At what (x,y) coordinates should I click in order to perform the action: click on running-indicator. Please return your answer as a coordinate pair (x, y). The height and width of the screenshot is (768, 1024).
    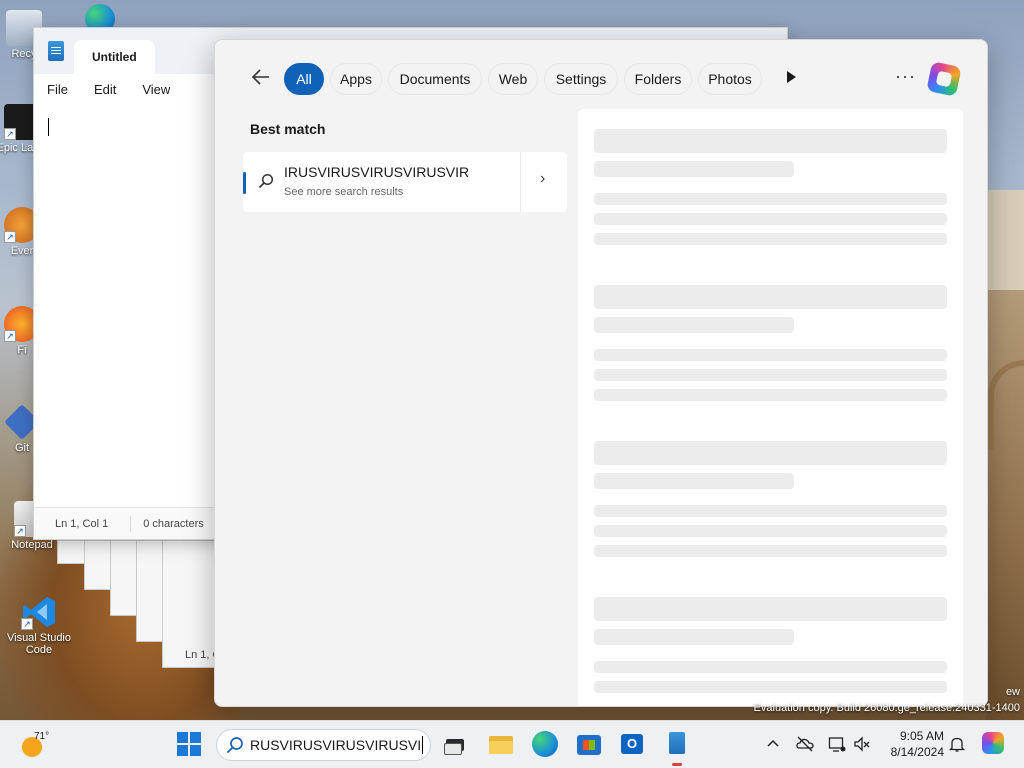
    Looking at the image, I should click on (677, 764).